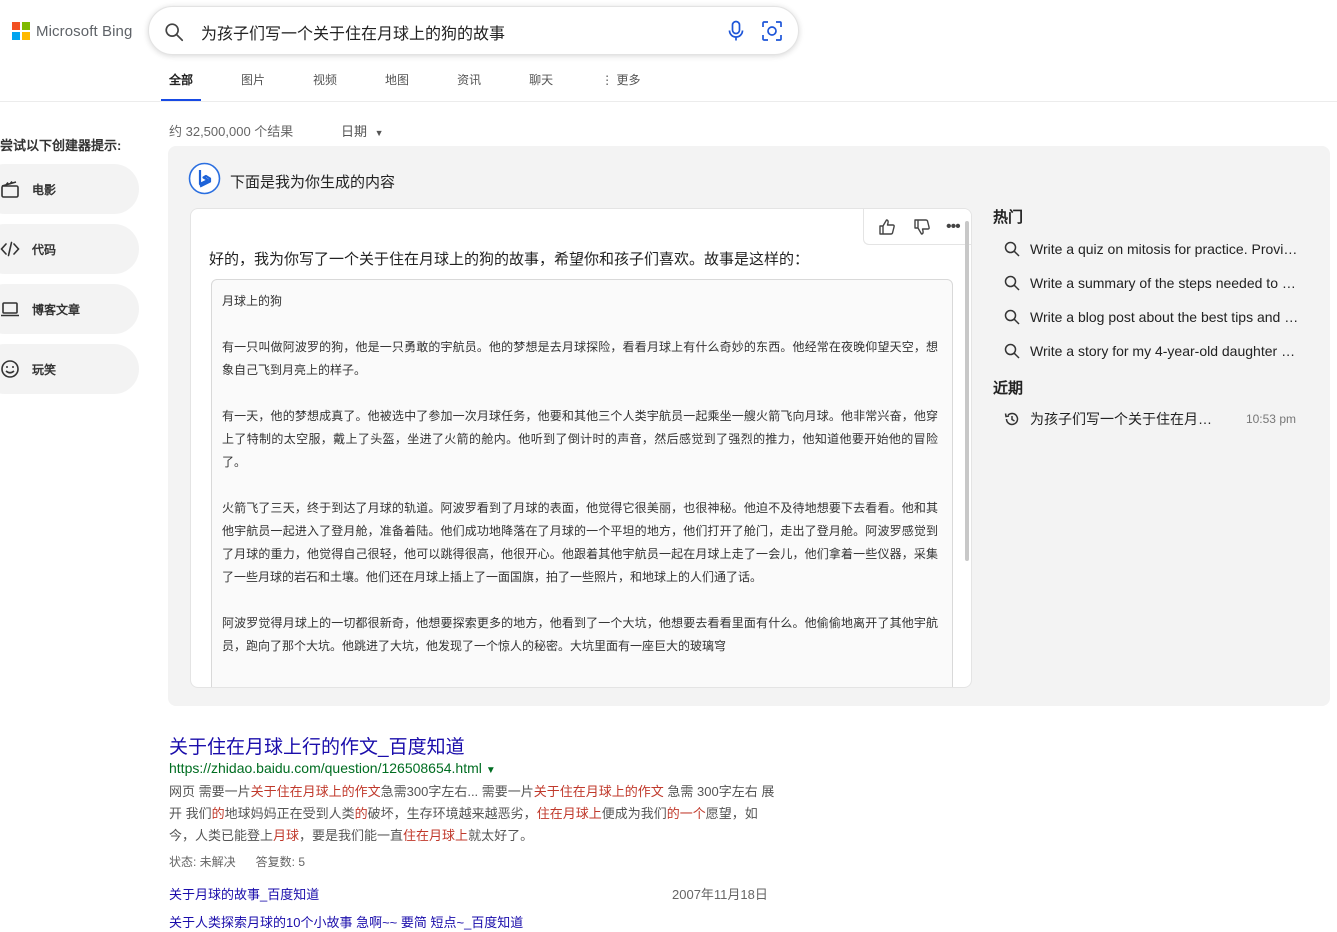  I want to click on date-filter: 日期 ▼, so click(362, 130).